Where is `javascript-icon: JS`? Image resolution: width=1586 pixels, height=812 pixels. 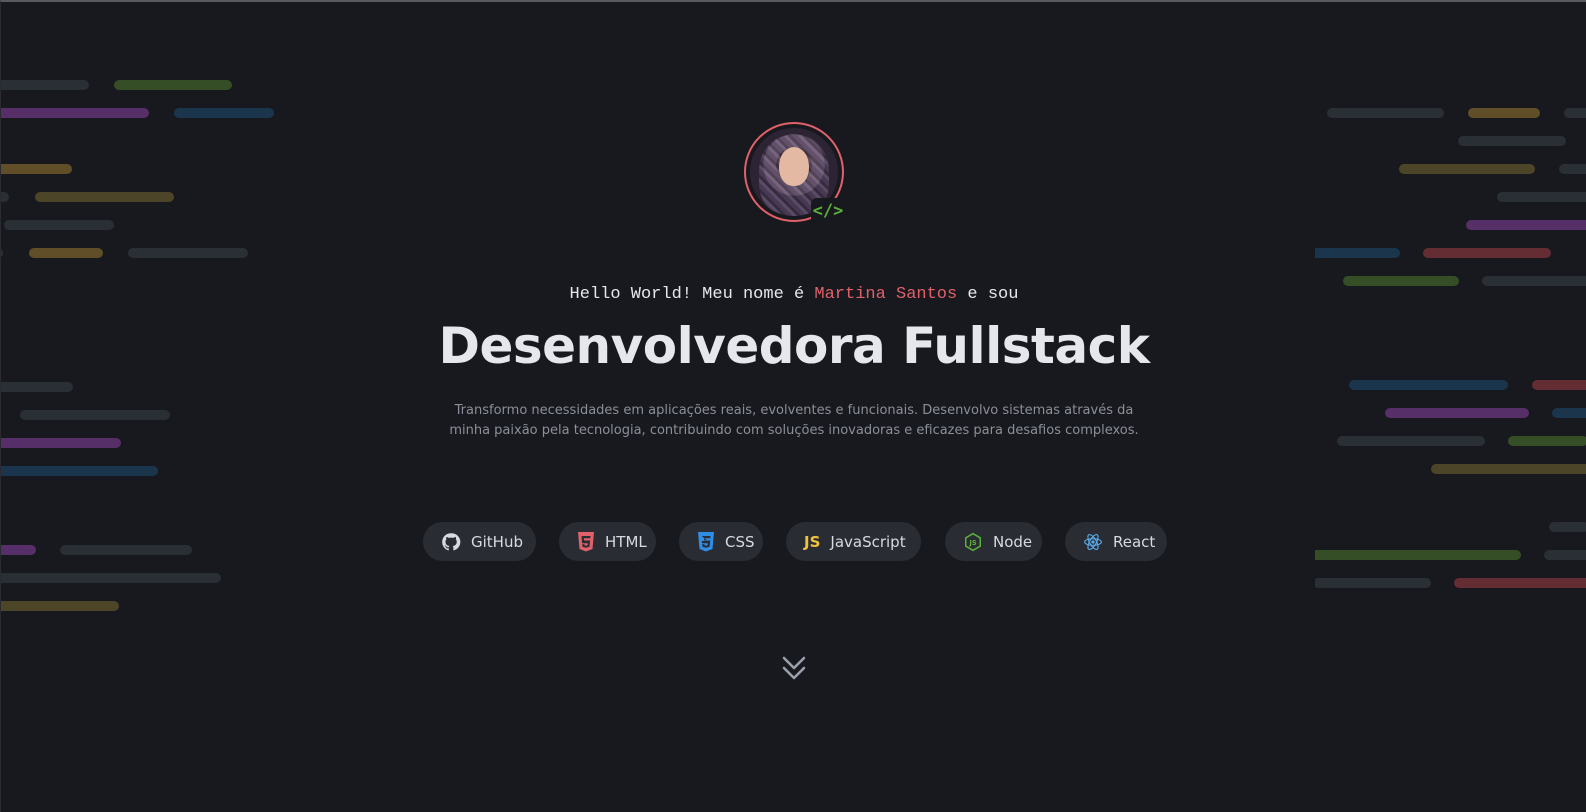 javascript-icon: JS is located at coordinates (812, 541).